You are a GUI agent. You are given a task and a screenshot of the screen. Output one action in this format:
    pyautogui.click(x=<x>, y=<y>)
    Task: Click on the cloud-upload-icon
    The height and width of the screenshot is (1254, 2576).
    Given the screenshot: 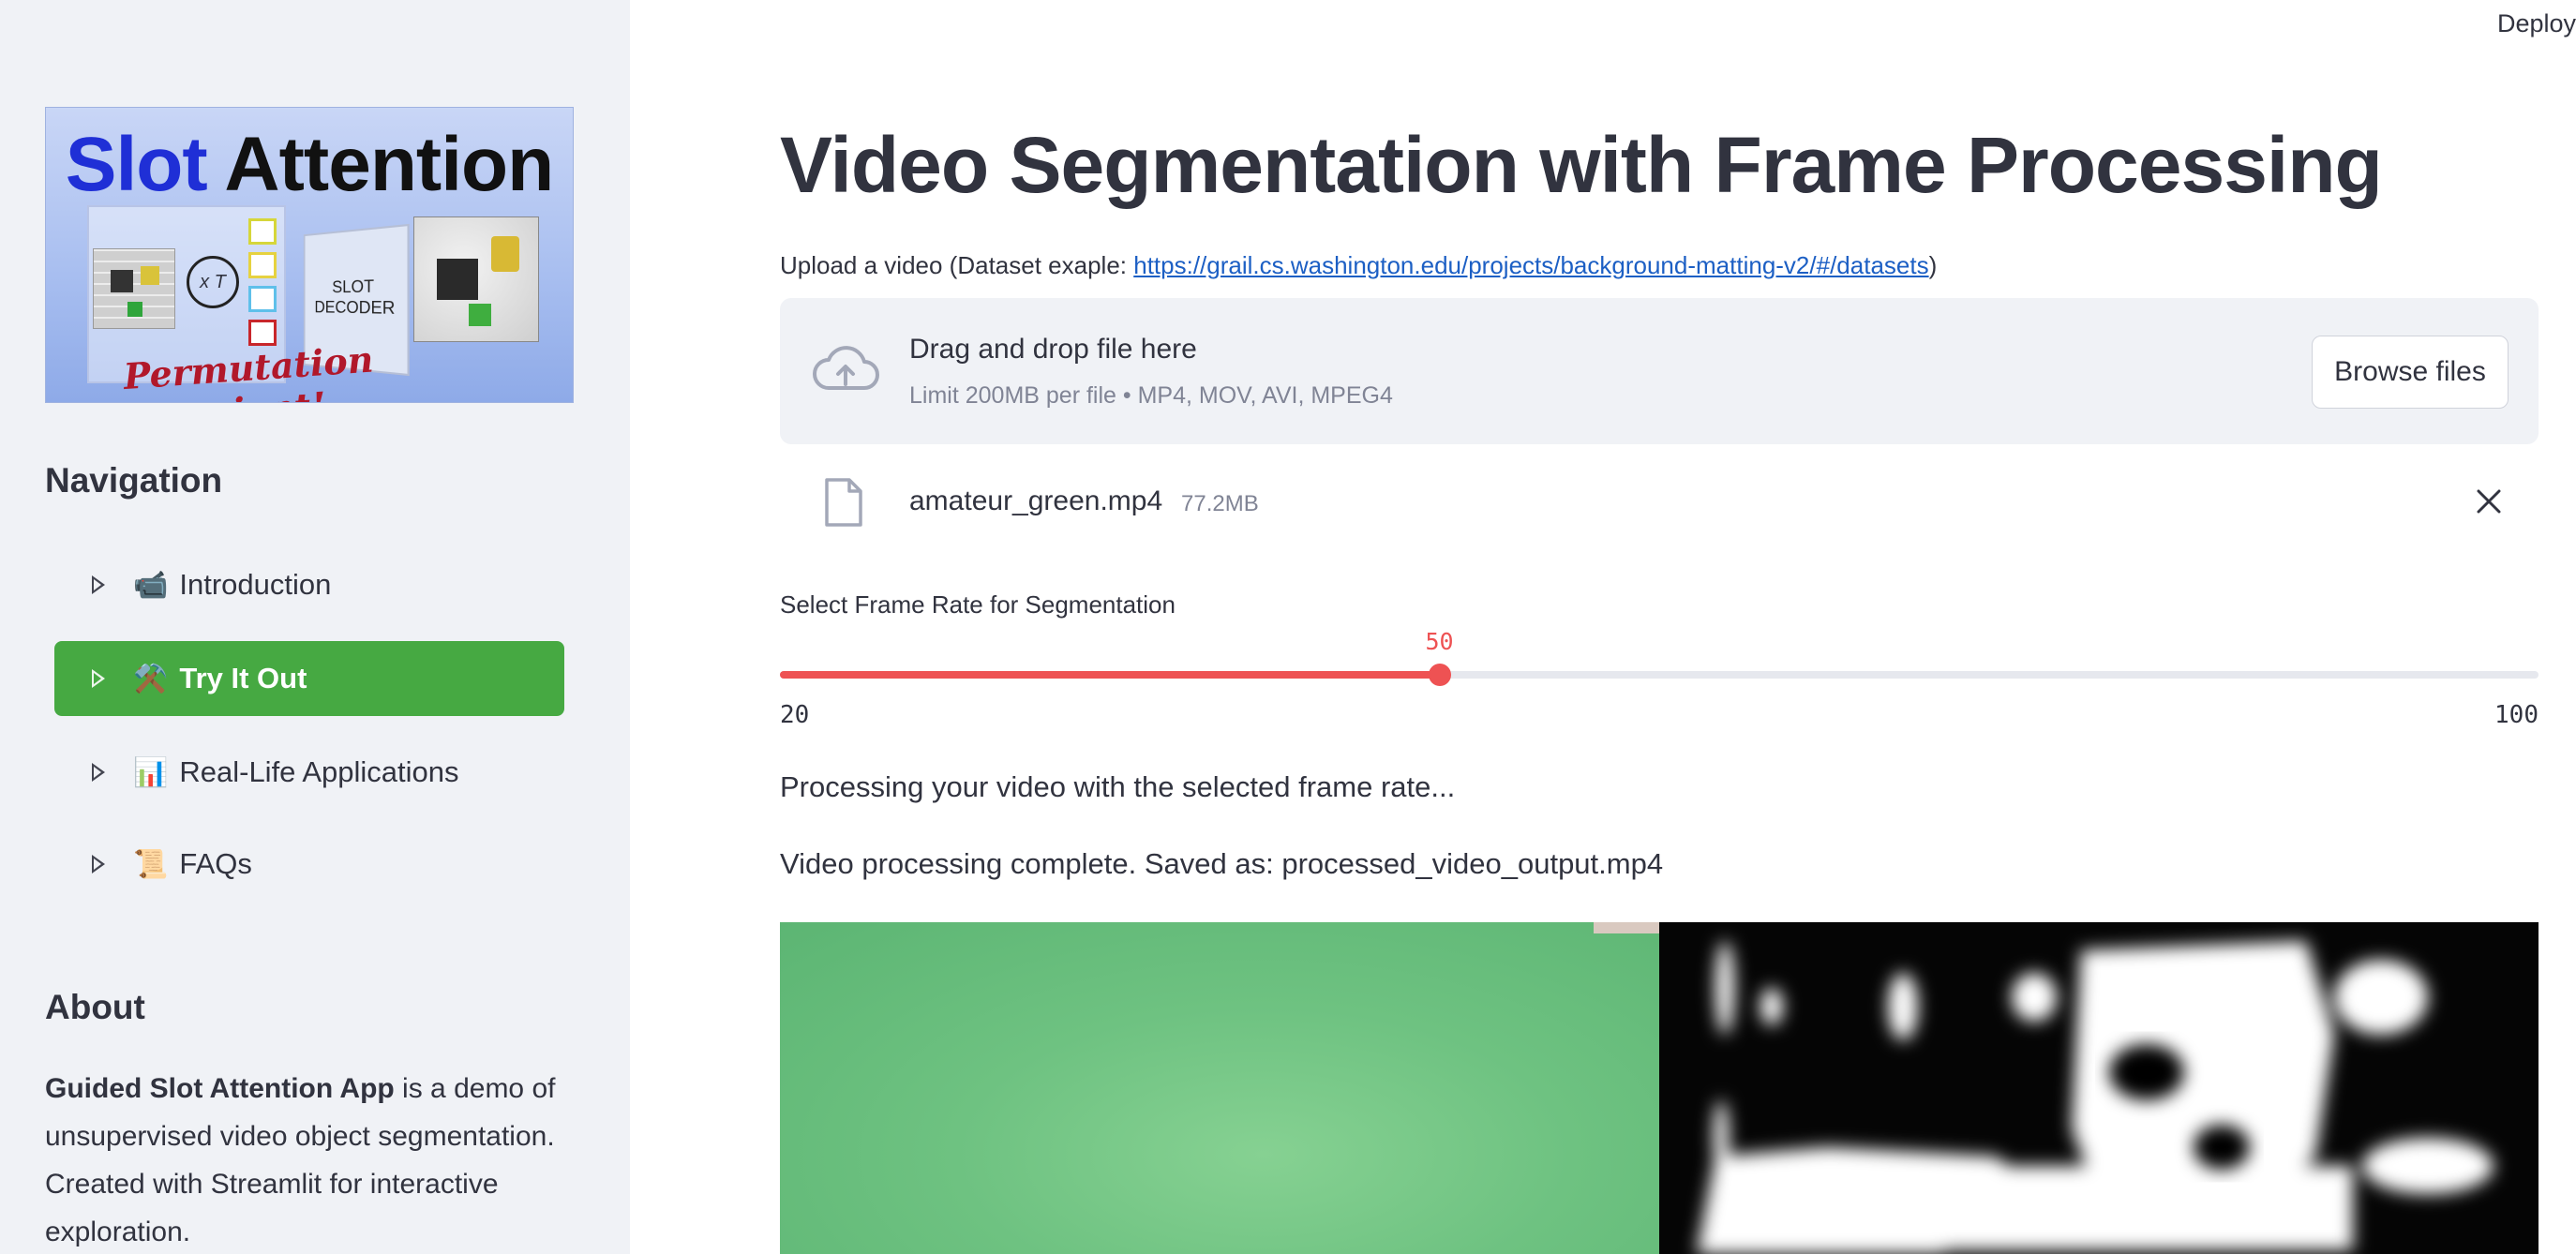 What is the action you would take?
    pyautogui.click(x=846, y=368)
    